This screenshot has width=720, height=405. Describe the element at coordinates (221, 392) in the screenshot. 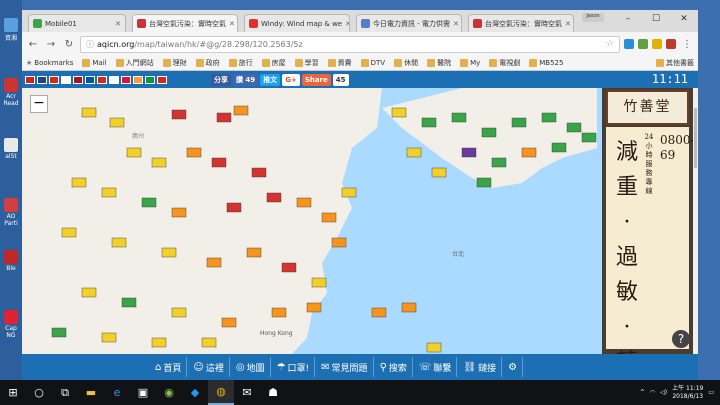

I see `chrome-icon: ◍` at that location.